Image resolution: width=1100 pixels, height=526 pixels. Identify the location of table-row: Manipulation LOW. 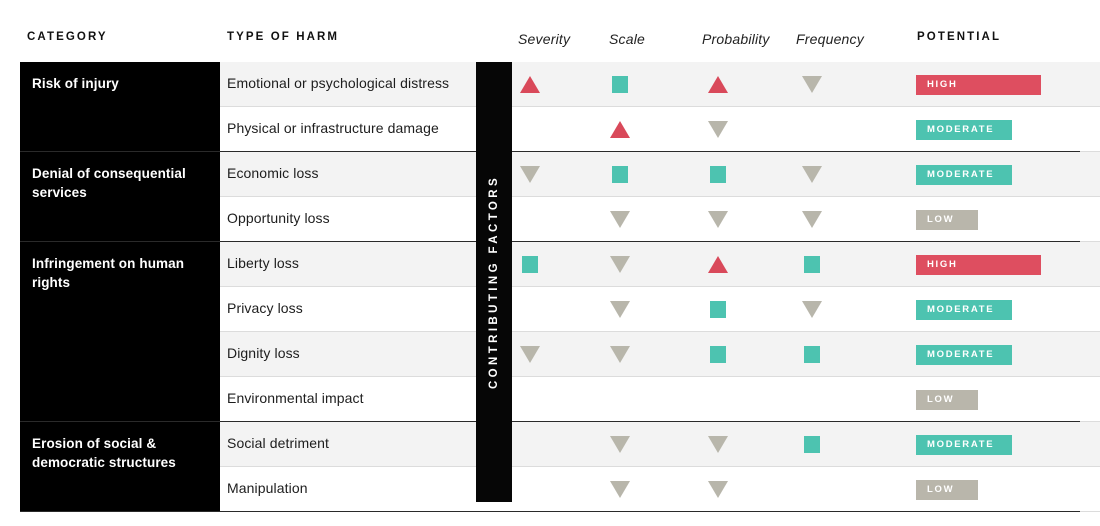
(660, 489).